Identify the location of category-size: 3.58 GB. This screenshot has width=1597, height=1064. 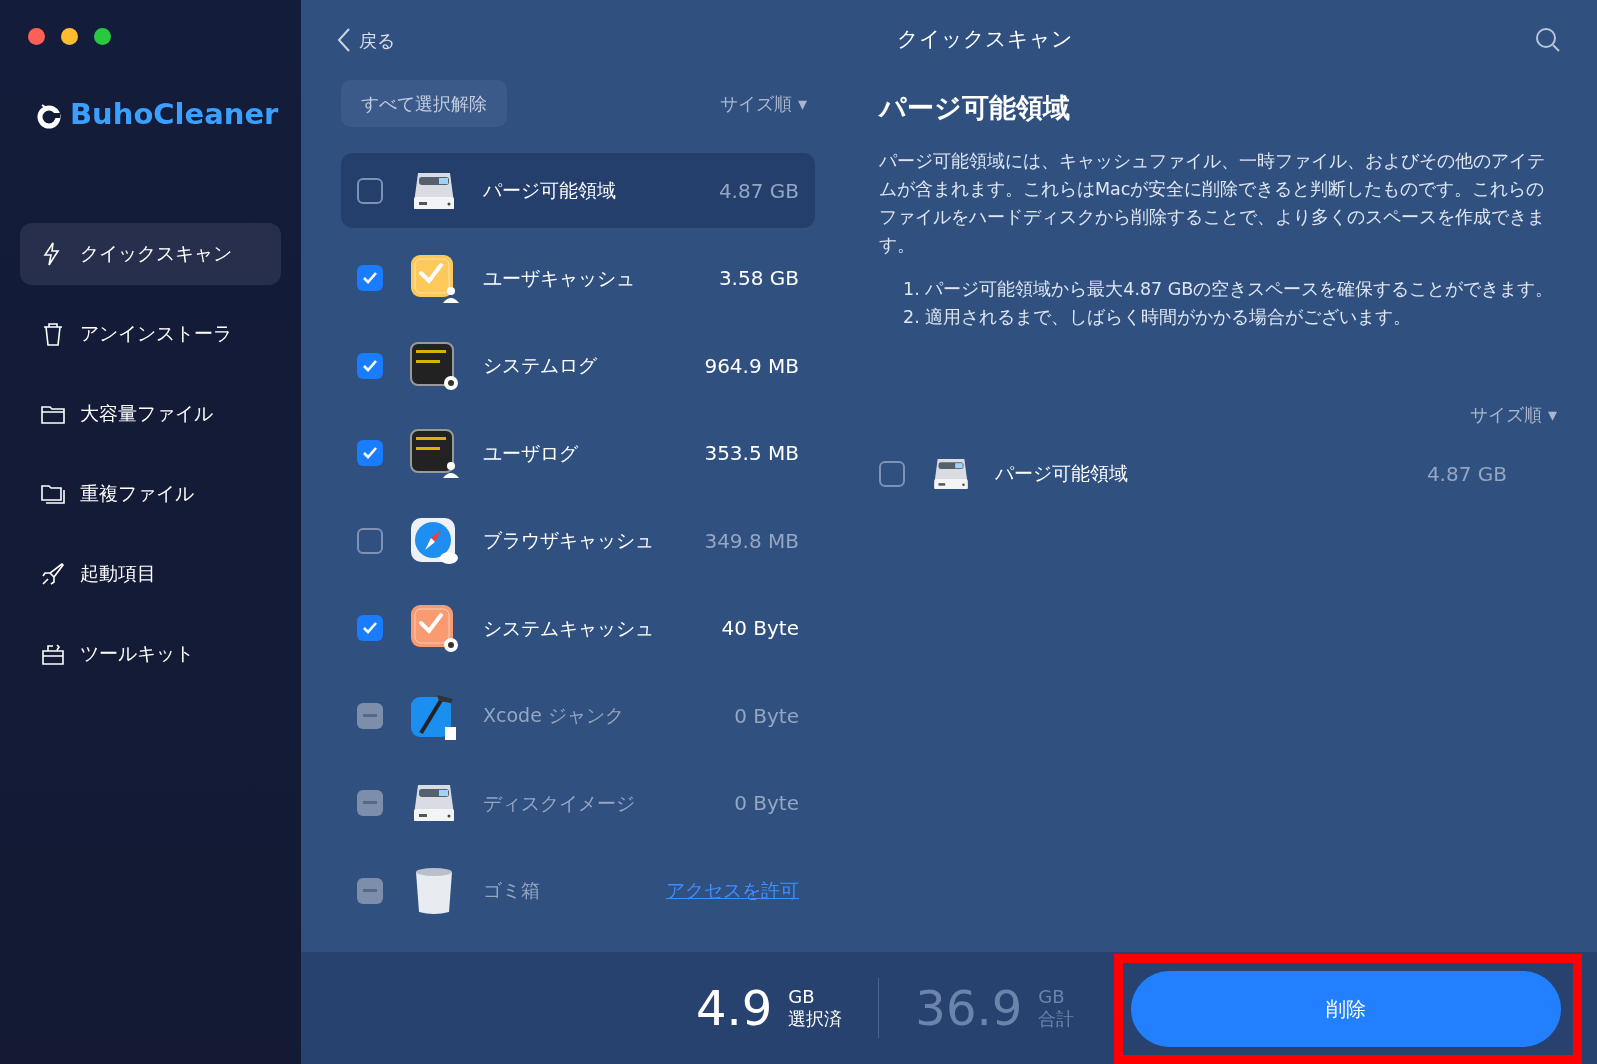
(758, 278).